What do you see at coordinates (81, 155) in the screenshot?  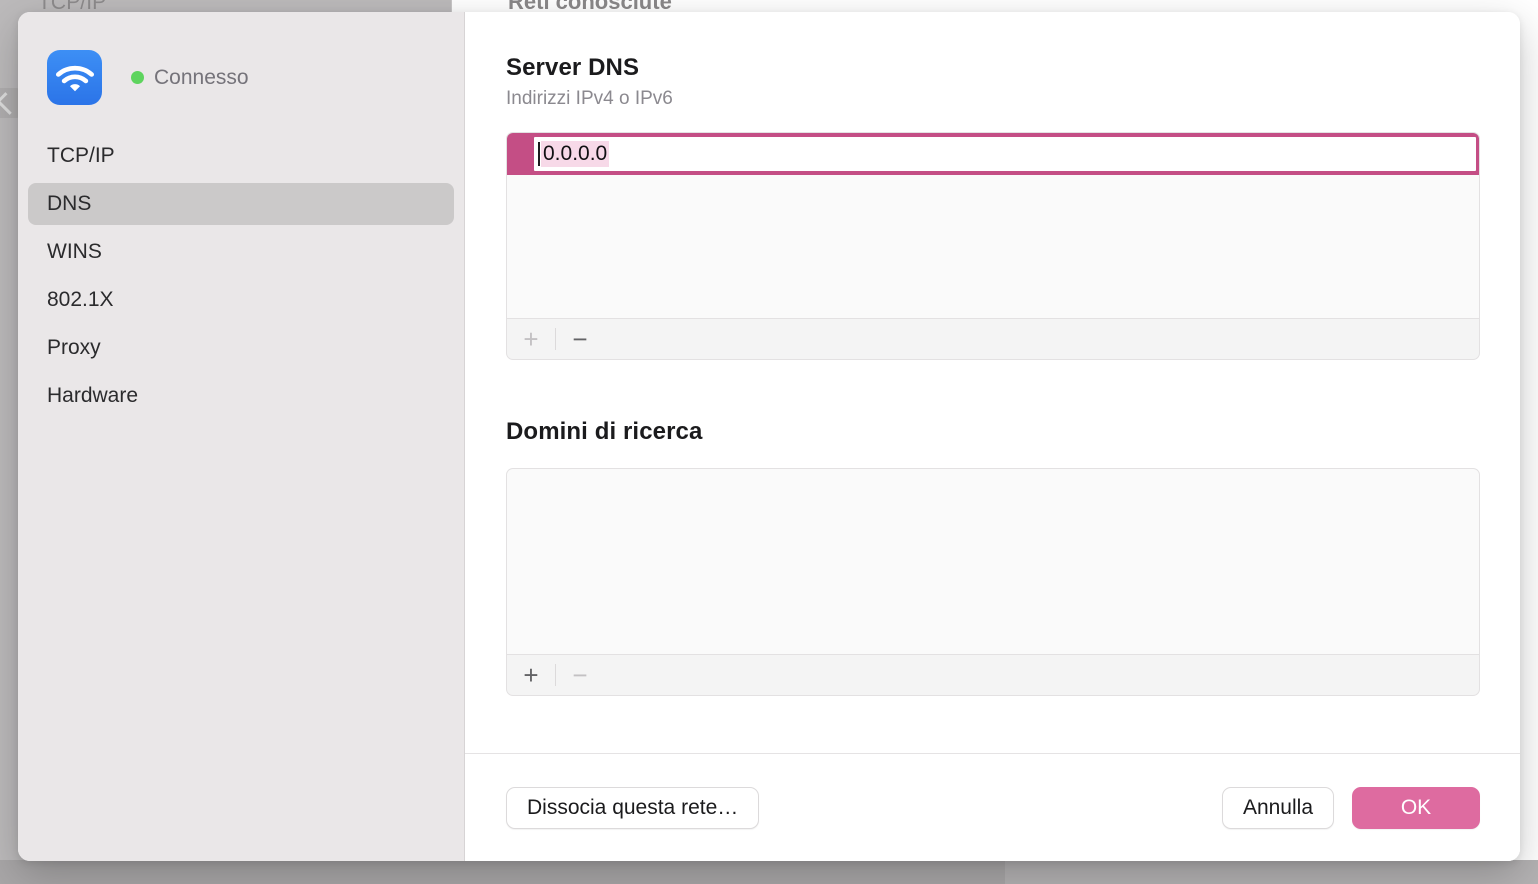 I see `sidebar-item-label: TCP/IP` at bounding box center [81, 155].